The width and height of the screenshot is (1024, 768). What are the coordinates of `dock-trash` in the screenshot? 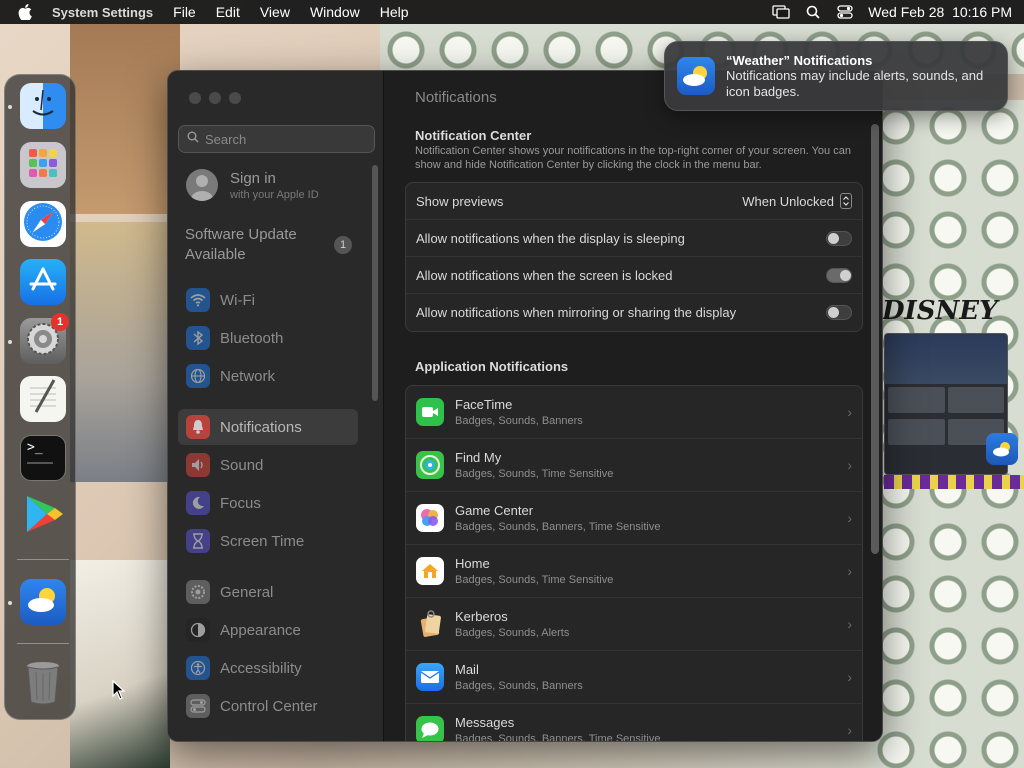 It's located at (43, 685).